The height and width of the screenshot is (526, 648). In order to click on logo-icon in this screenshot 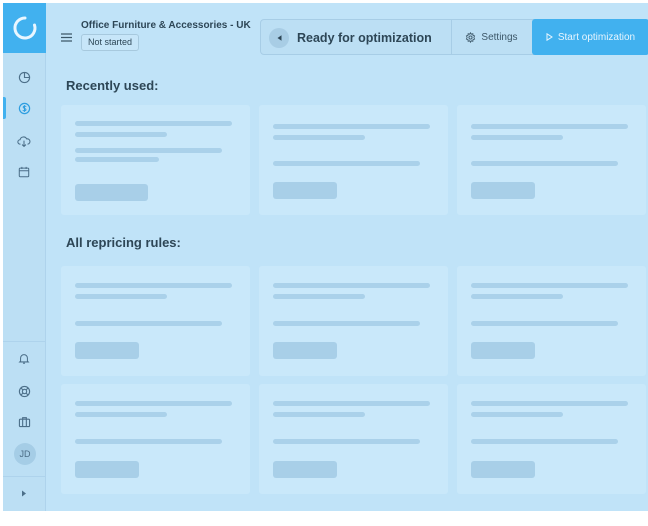, I will do `click(24, 28)`.